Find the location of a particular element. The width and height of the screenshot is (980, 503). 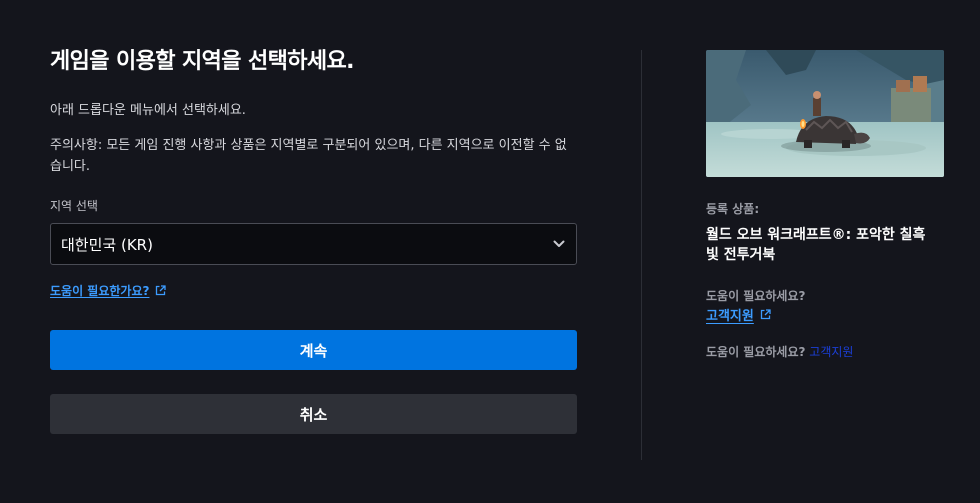

region-select-label: 지역 선택 is located at coordinates (74, 206).